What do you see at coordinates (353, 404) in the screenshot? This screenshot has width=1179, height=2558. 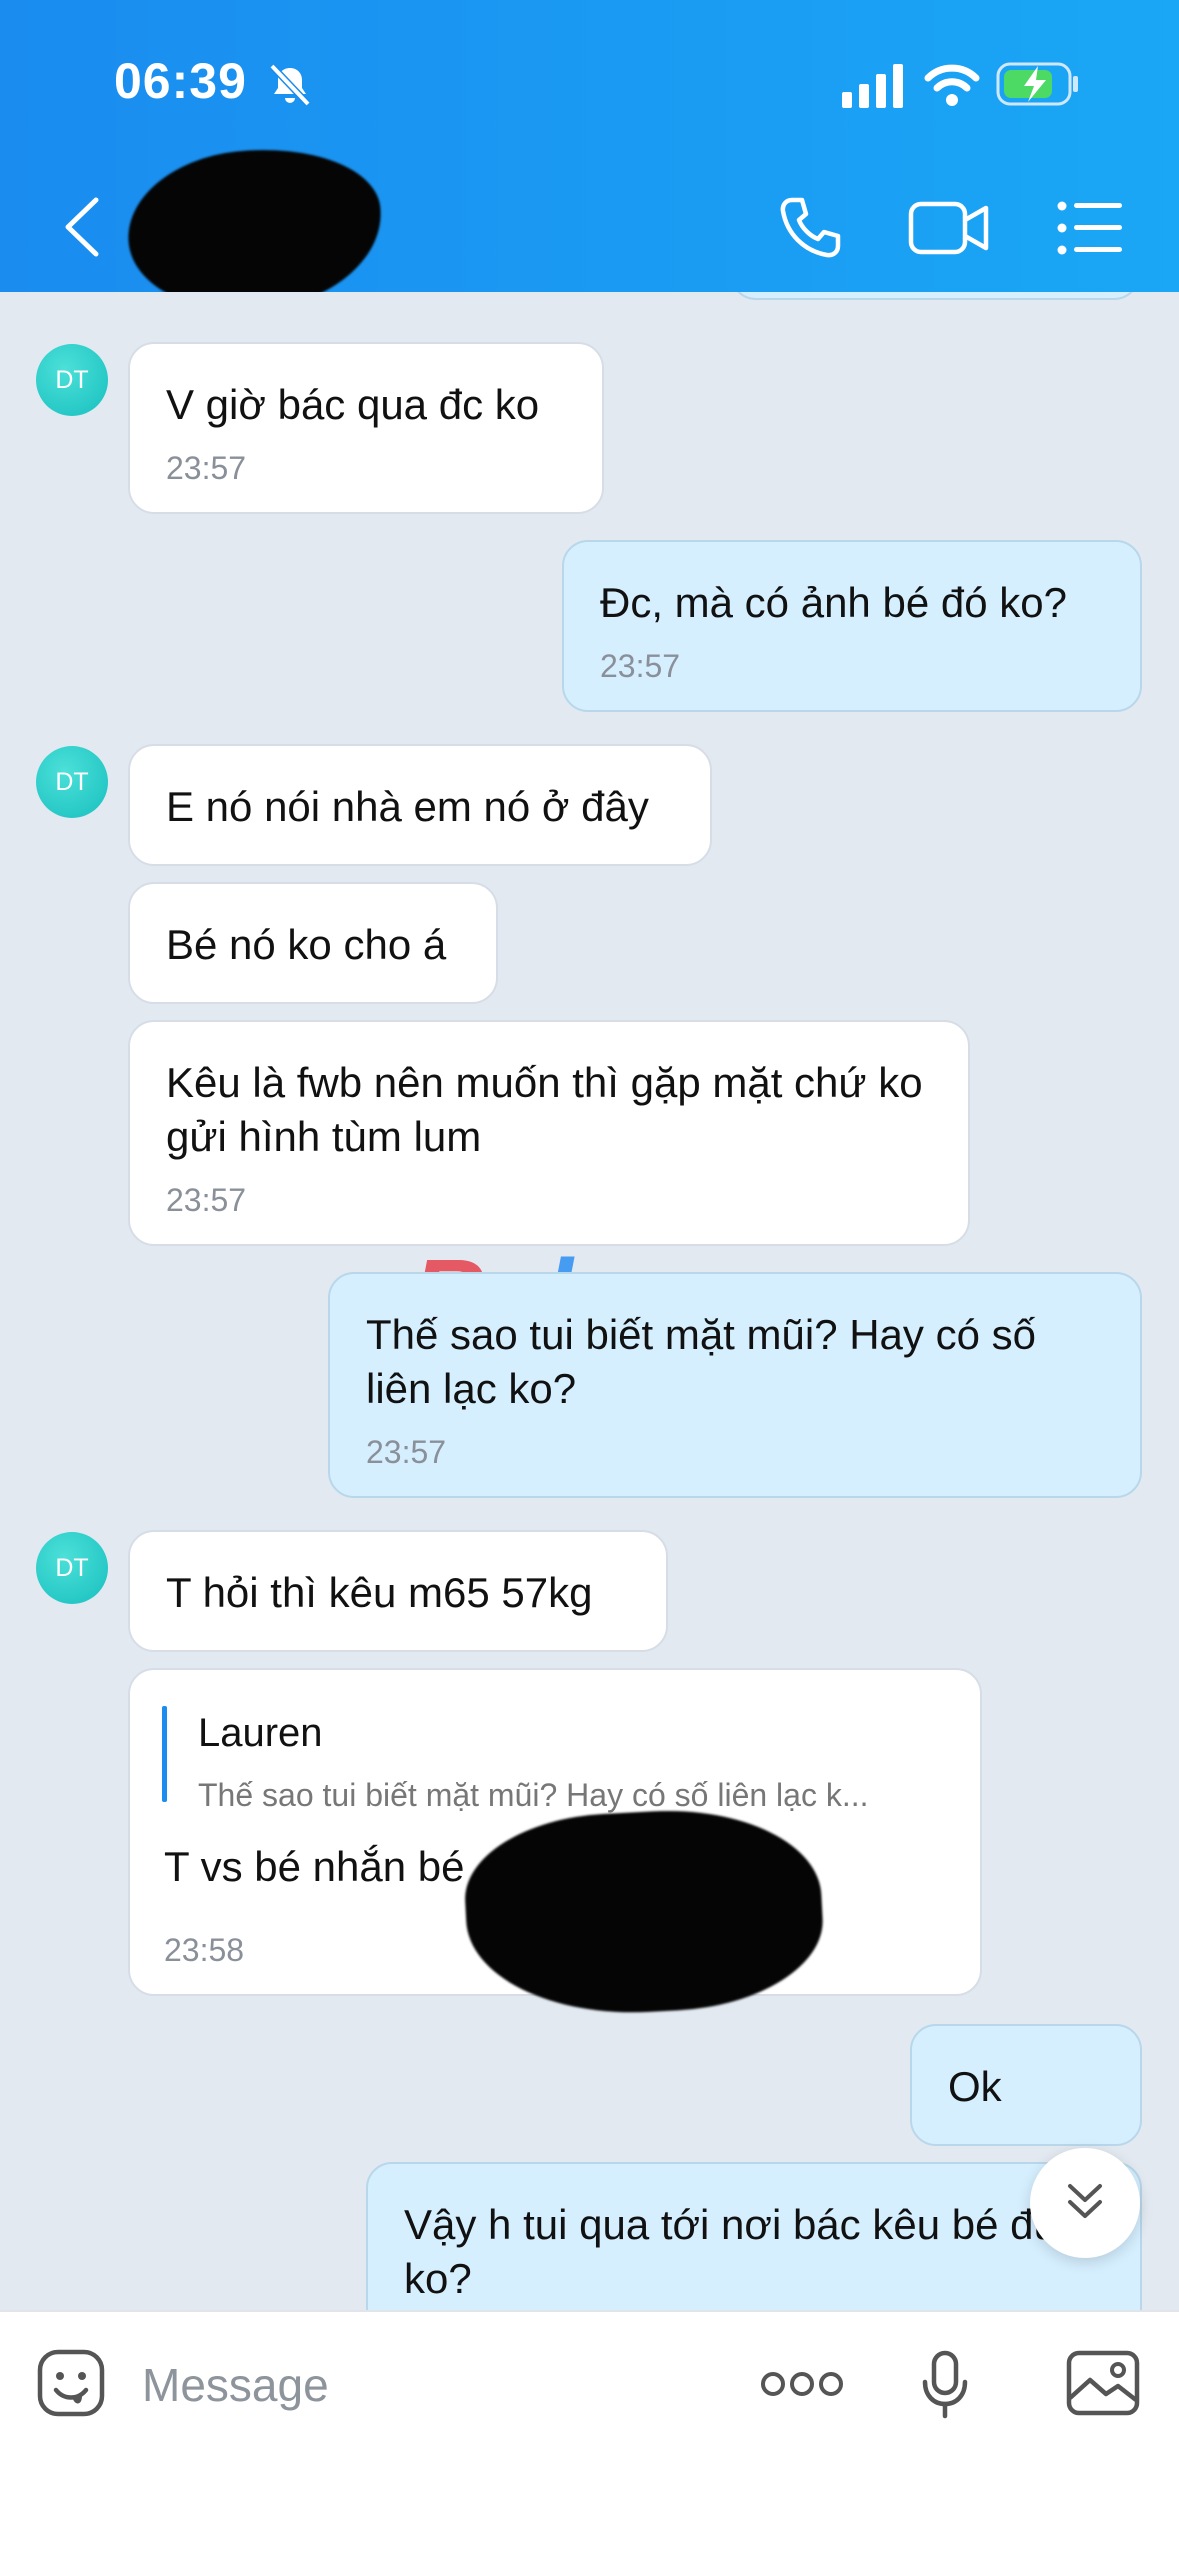 I see `message-text: V giờ bác qua đc ko` at bounding box center [353, 404].